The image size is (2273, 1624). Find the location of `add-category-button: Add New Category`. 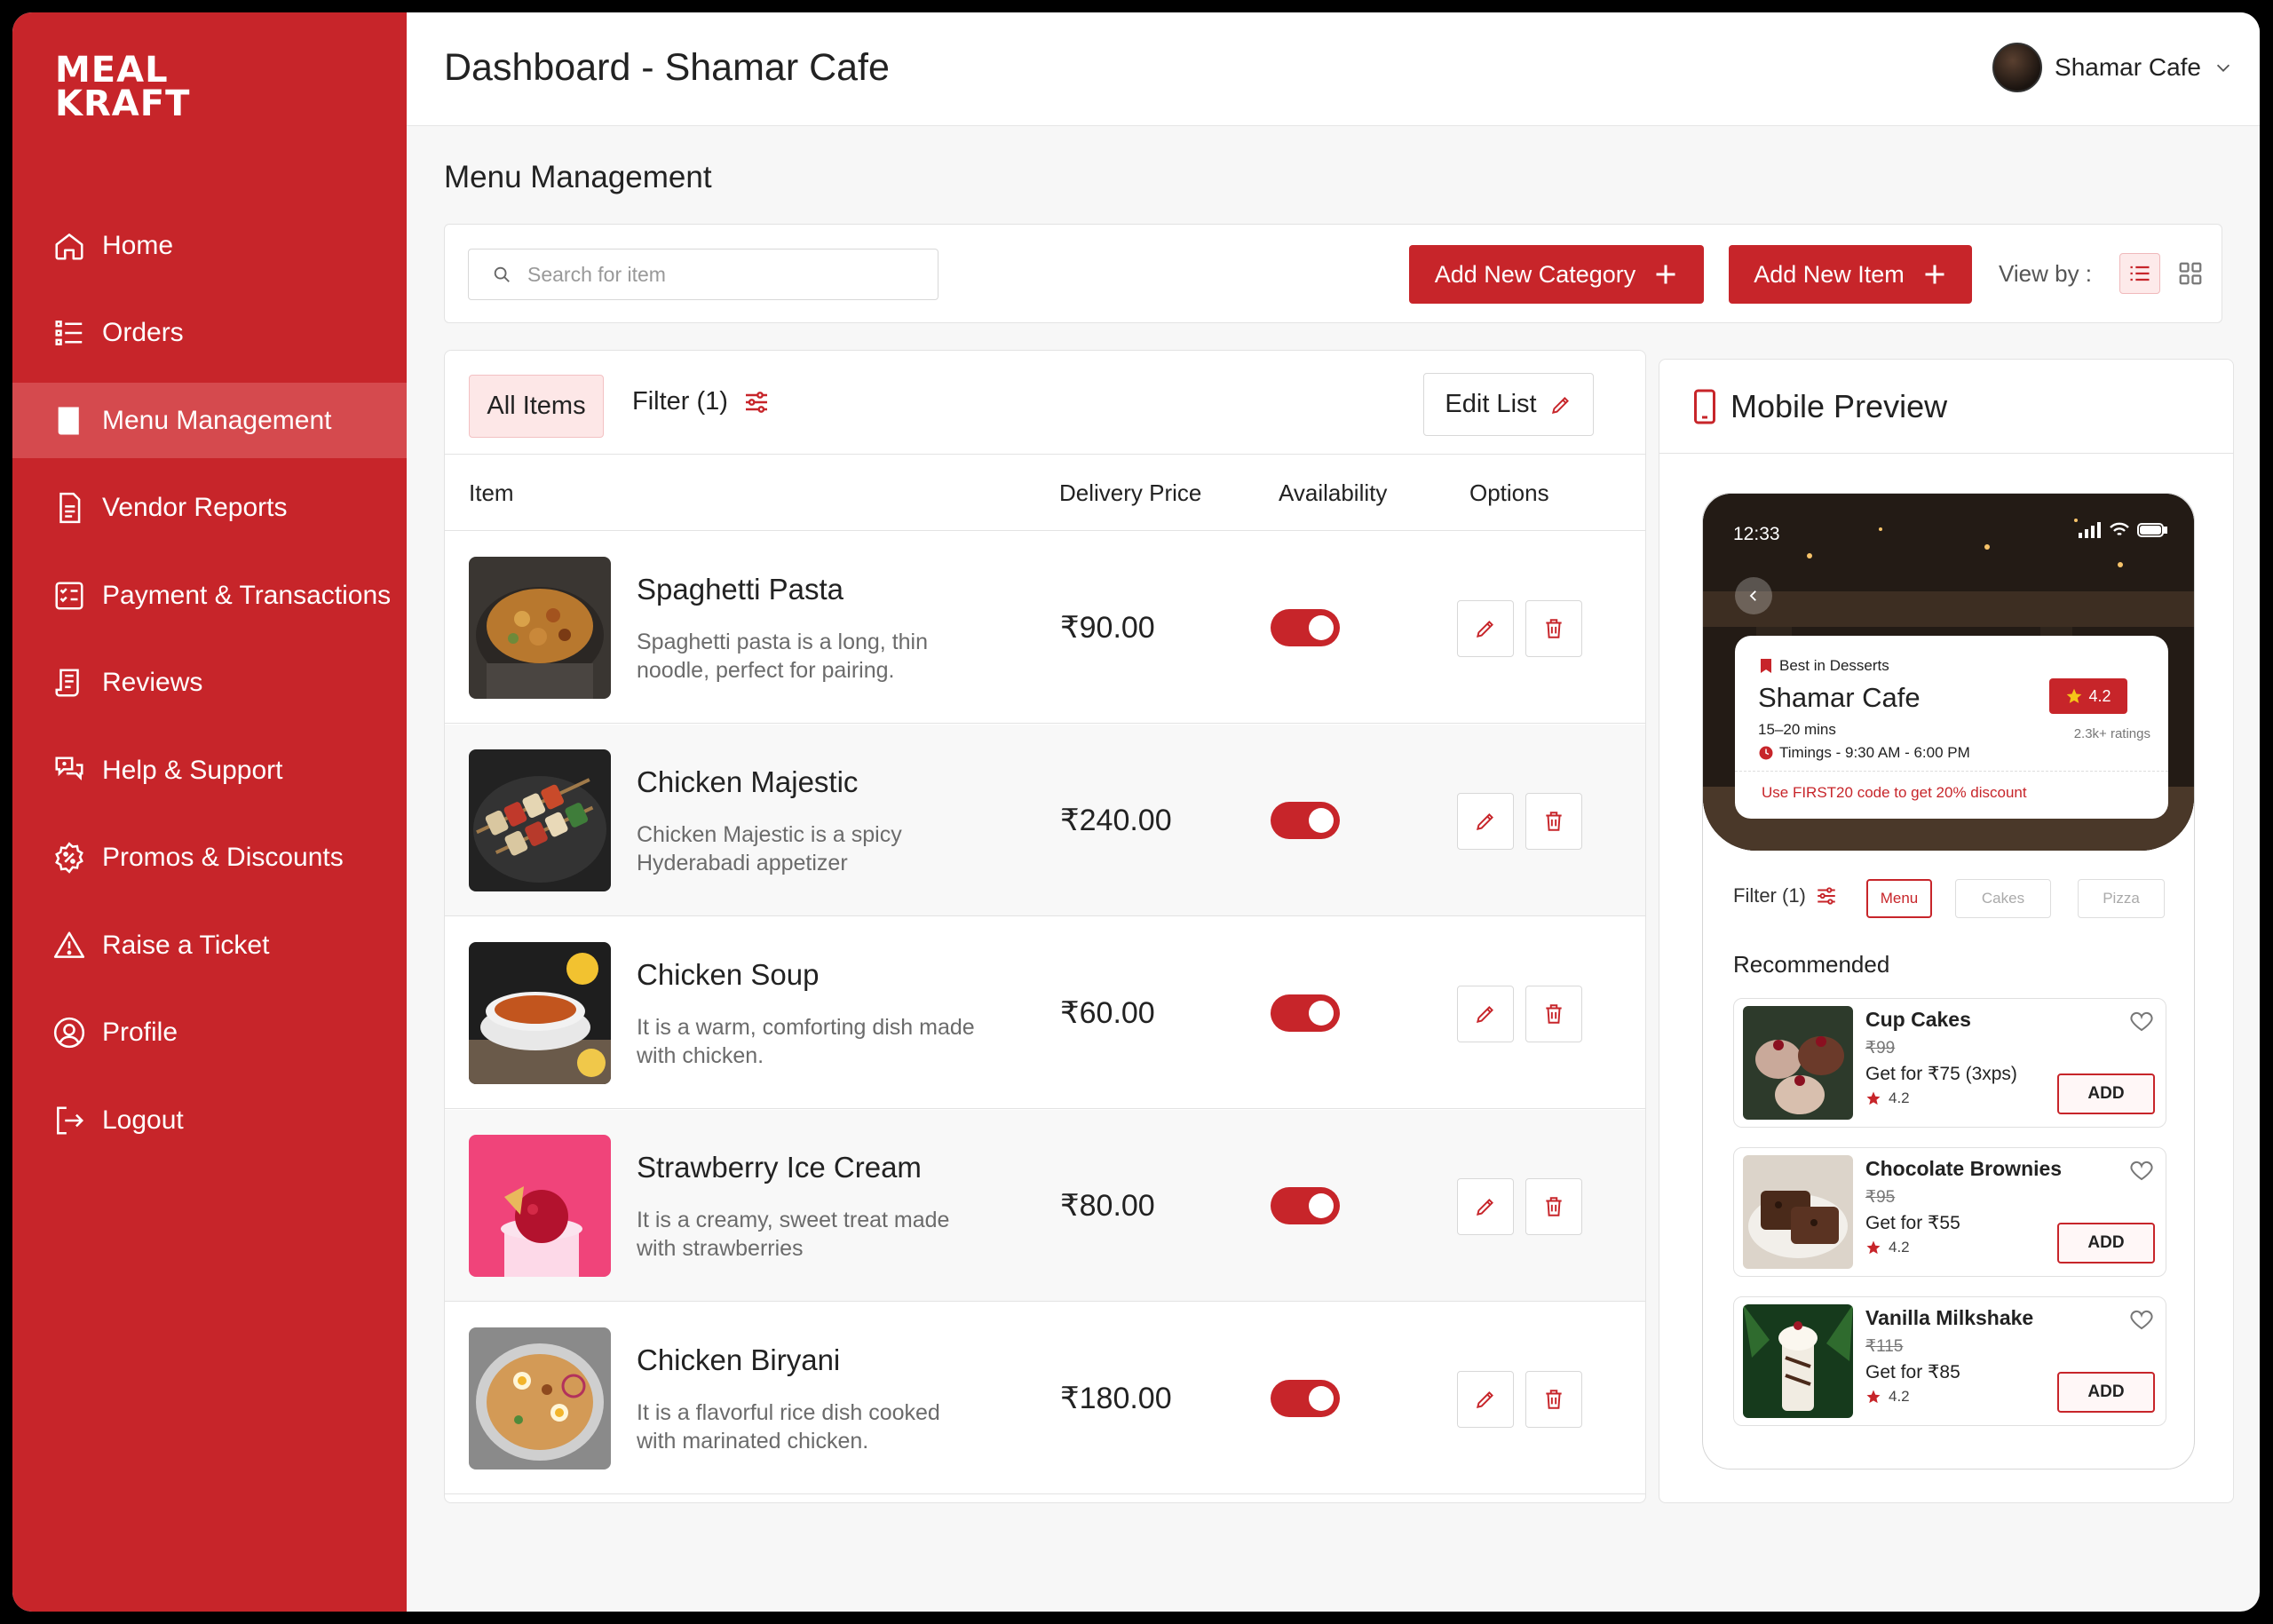

add-category-button: Add New Category is located at coordinates (1556, 274).